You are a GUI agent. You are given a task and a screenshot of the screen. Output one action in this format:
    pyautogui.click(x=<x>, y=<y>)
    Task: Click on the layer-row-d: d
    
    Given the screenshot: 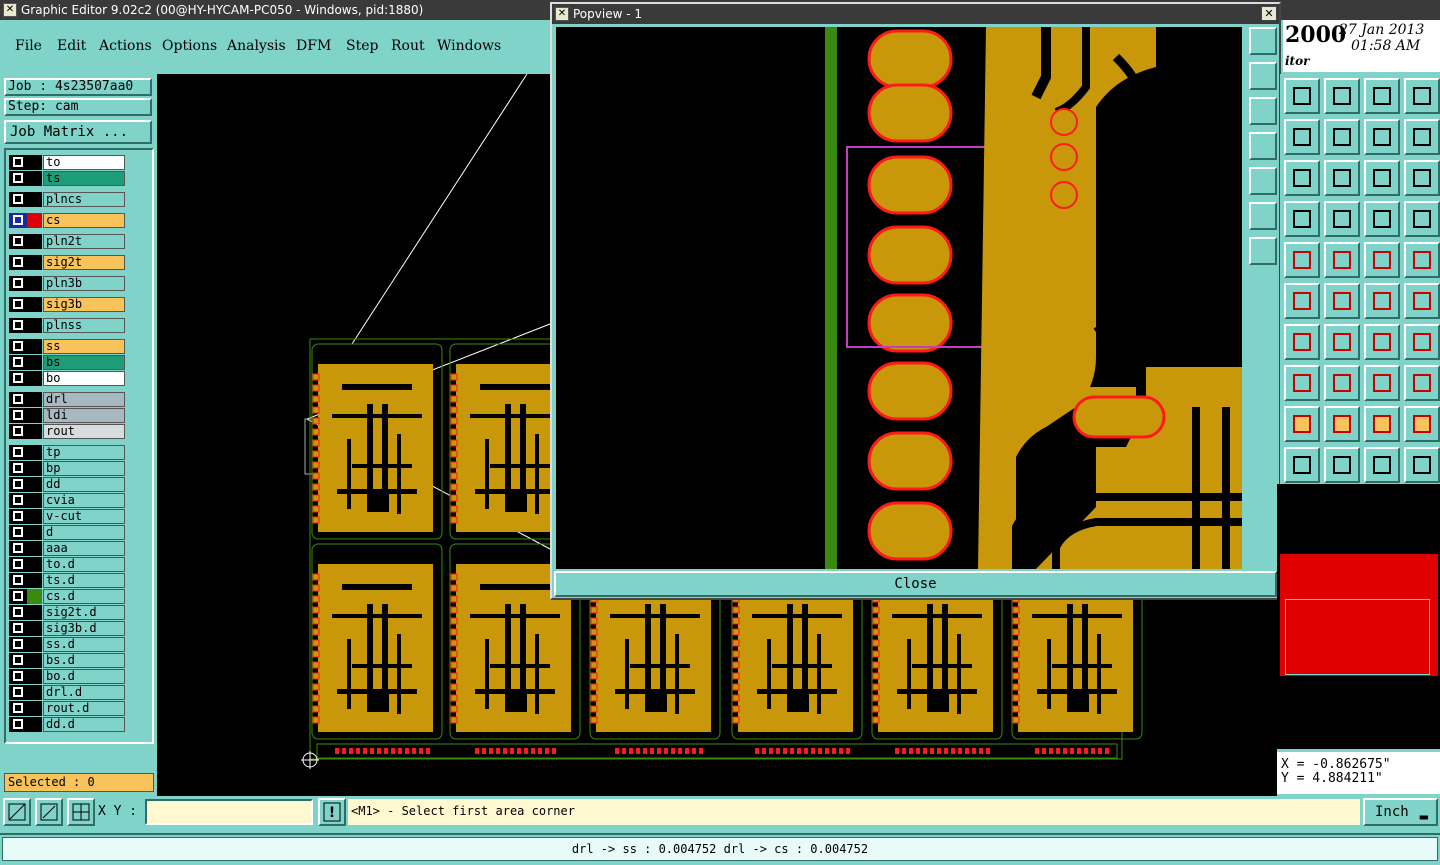 What is the action you would take?
    pyautogui.click(x=69, y=532)
    